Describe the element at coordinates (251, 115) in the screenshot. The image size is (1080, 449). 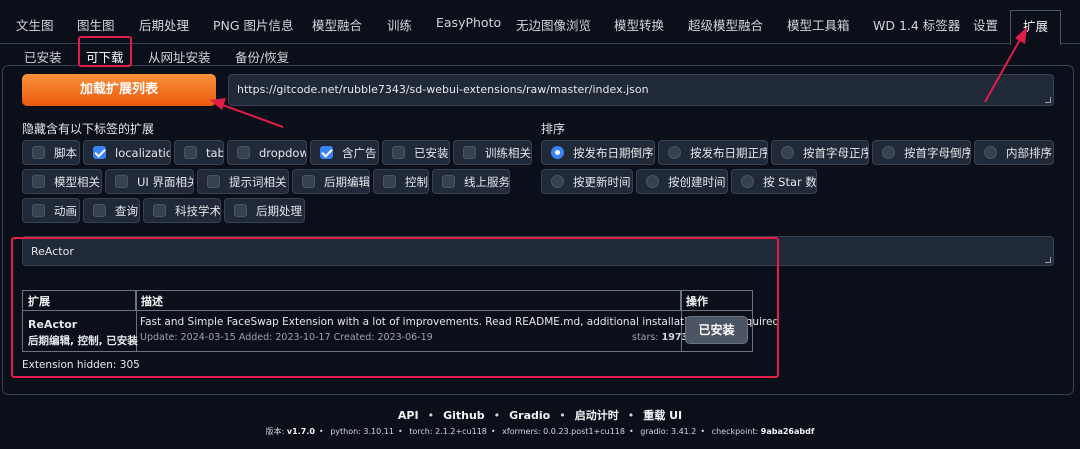
I see `annotation-arrow-load-button` at that location.